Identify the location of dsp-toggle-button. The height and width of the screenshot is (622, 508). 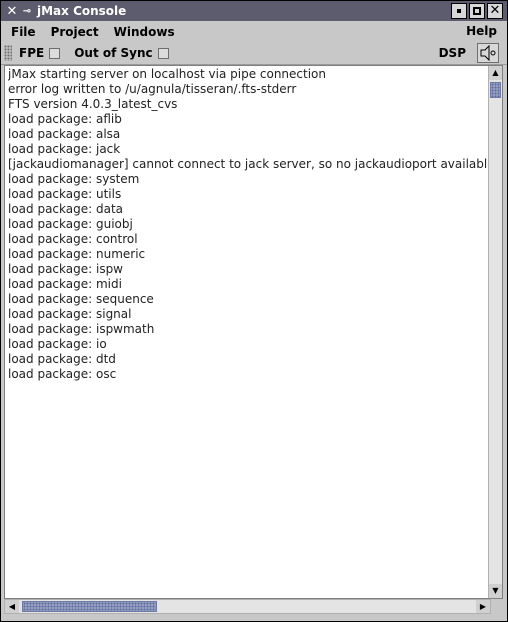
(488, 53).